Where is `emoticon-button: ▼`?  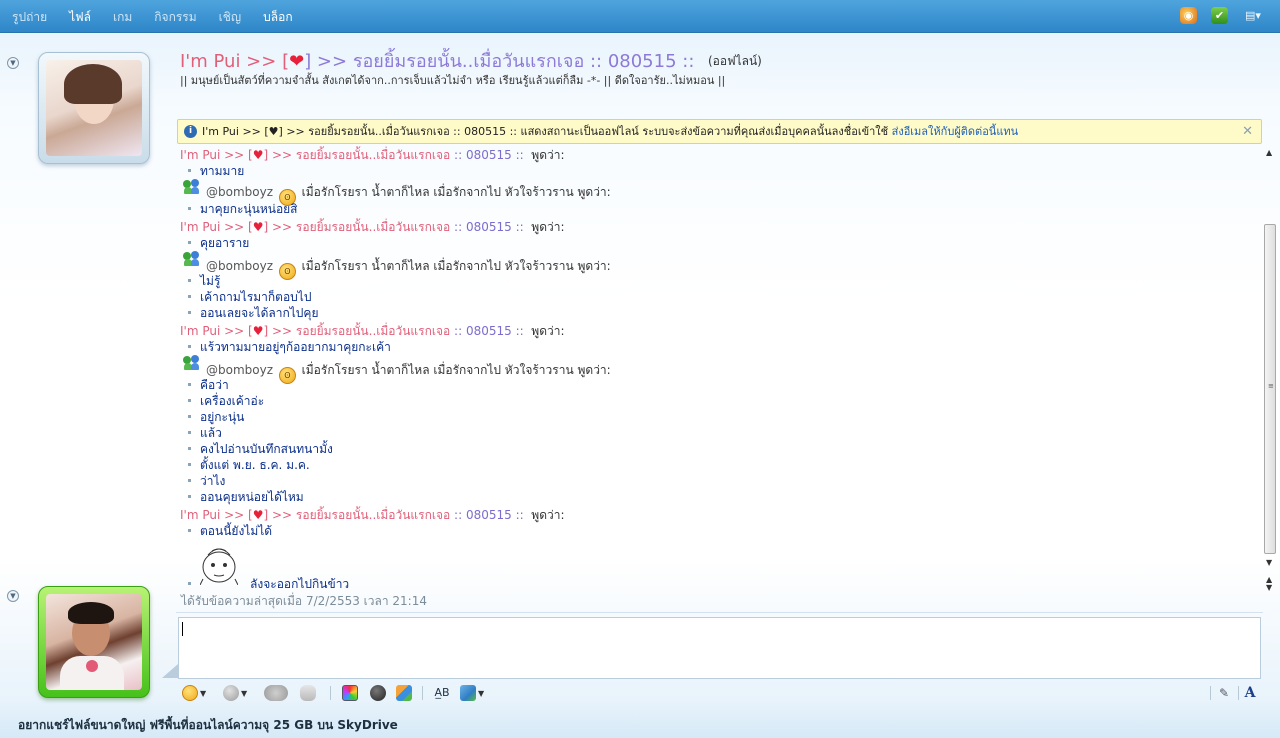 emoticon-button: ▼ is located at coordinates (194, 693).